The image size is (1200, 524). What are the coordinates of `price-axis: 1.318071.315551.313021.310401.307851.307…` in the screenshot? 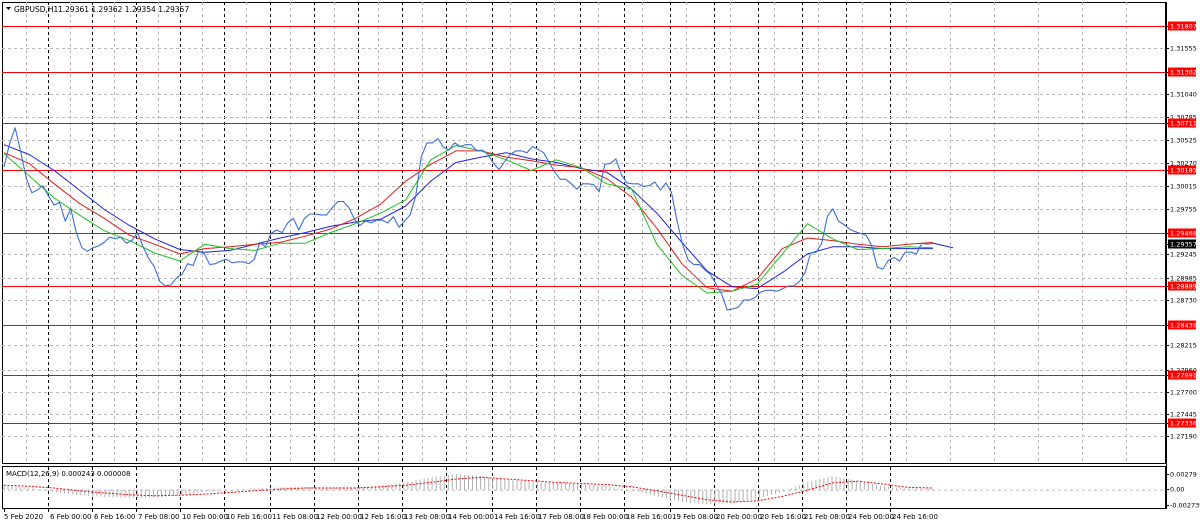 It's located at (1181, 255).